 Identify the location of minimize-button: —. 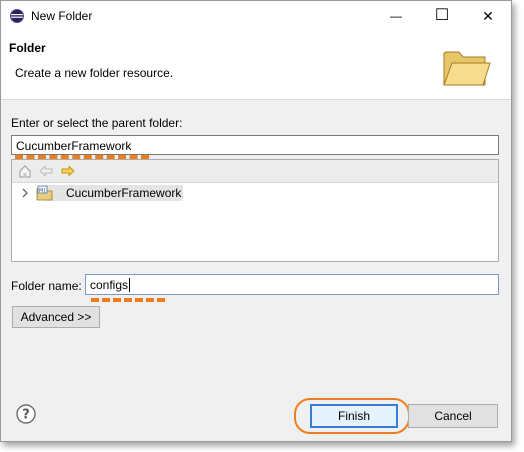
(396, 16).